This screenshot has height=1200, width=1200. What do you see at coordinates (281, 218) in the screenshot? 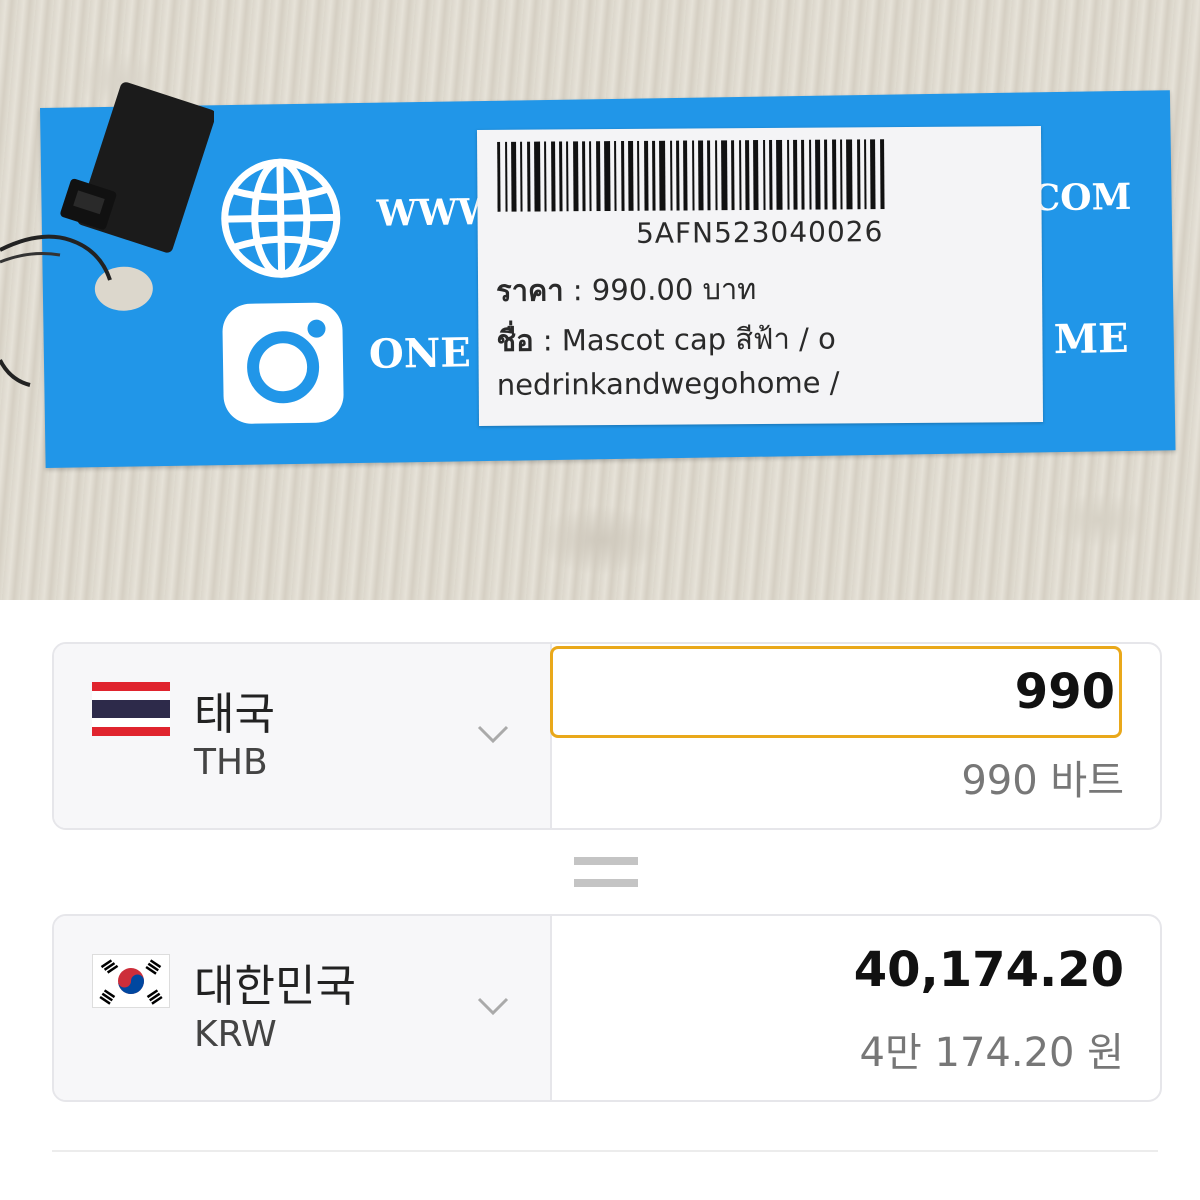
I see `globe-icon` at bounding box center [281, 218].